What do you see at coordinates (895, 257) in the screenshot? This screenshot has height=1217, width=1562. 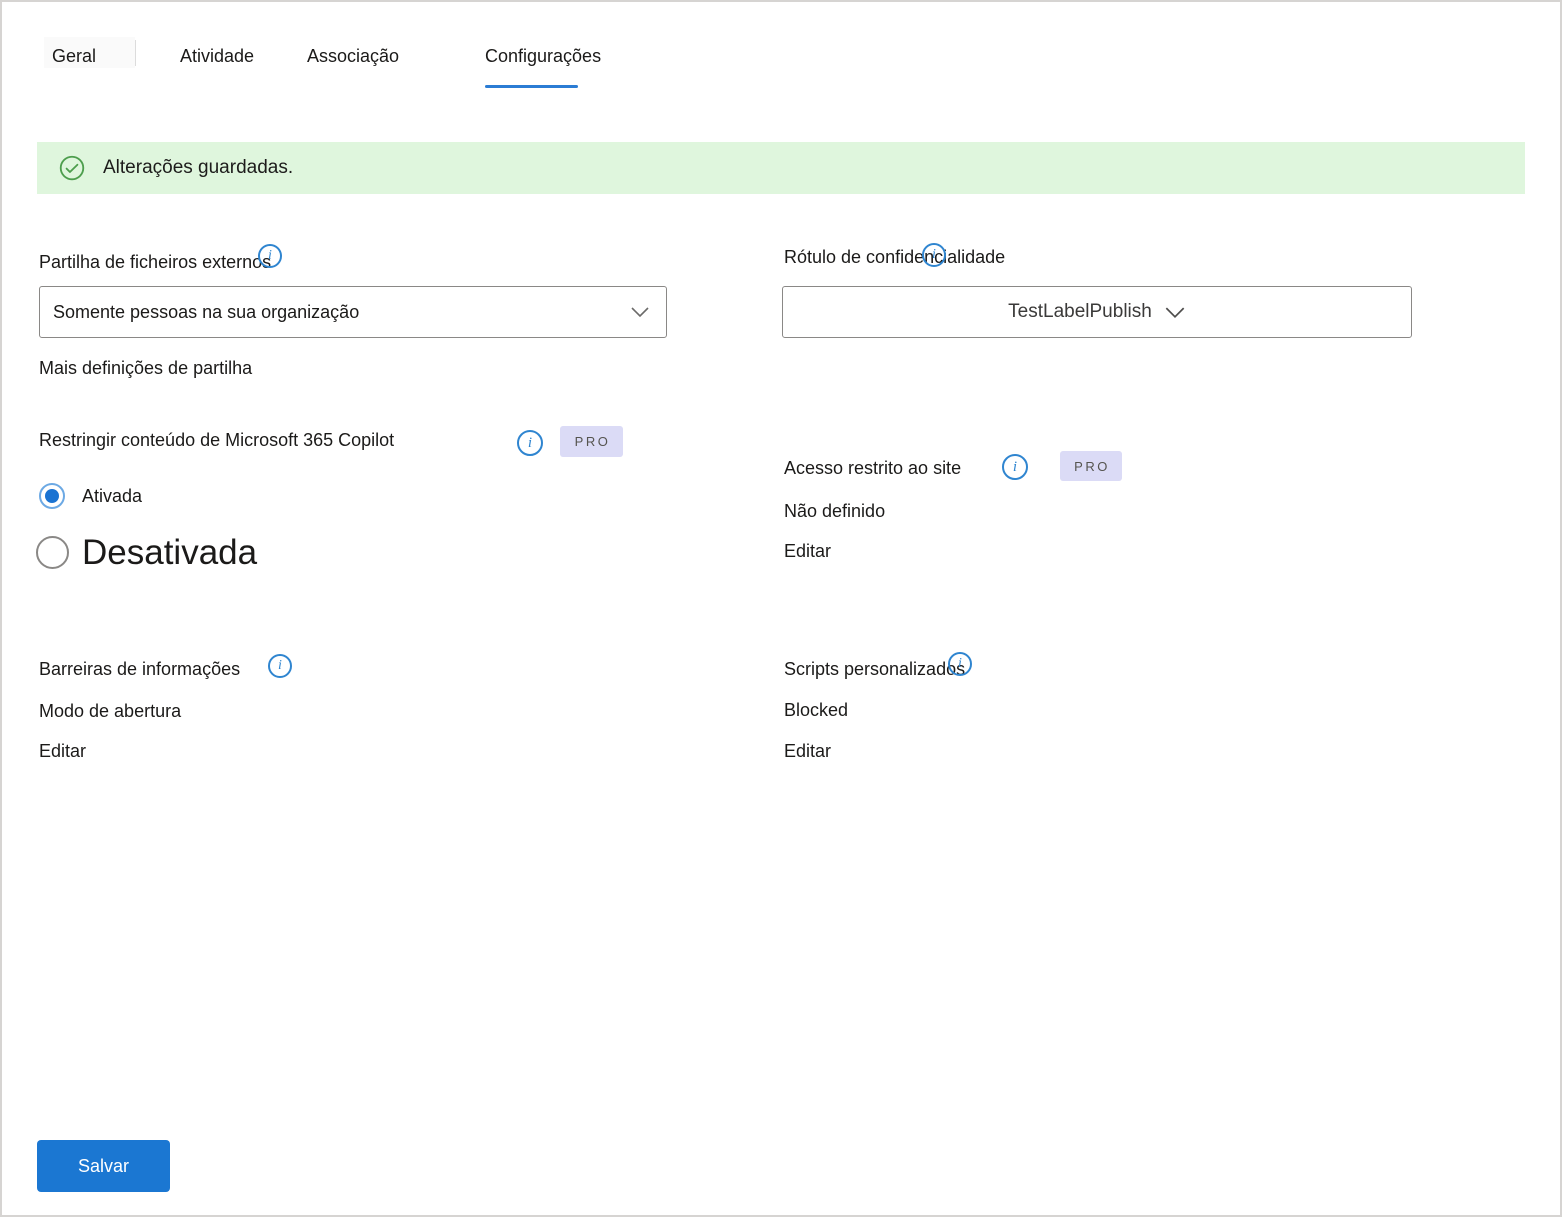 I see `sensitivity-label-label: Rótulo de confidencialidade` at bounding box center [895, 257].